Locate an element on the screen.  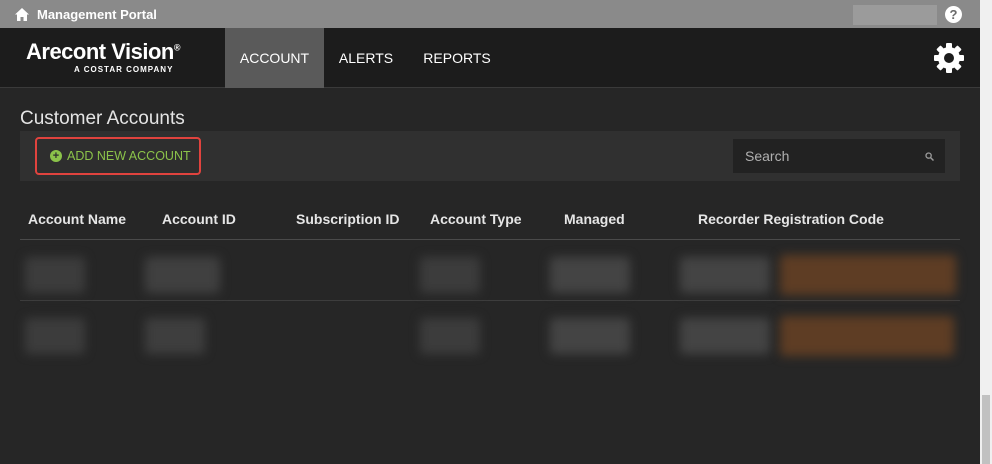
col-account-id: Account ID is located at coordinates (199, 219).